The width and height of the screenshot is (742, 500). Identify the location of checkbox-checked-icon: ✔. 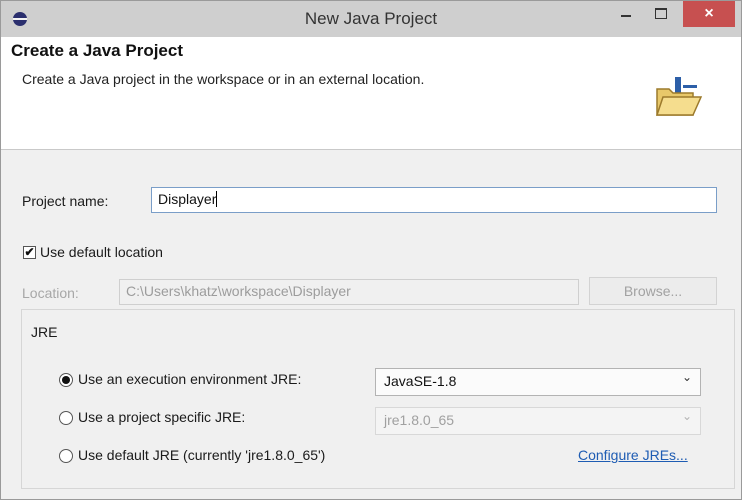
(29, 252).